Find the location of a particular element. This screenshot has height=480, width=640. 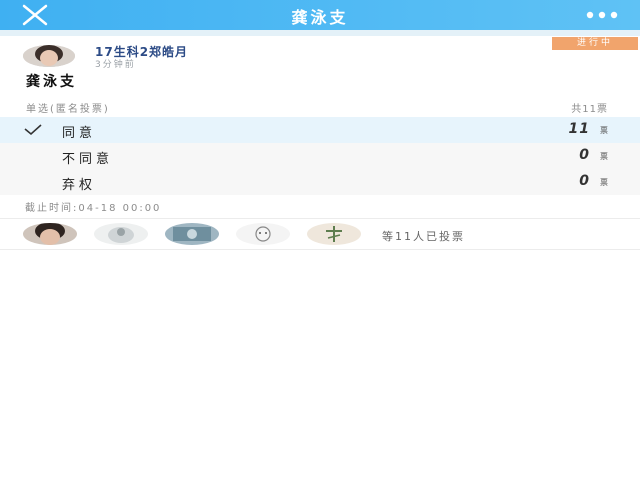

checkmark-icon is located at coordinates (33, 130).